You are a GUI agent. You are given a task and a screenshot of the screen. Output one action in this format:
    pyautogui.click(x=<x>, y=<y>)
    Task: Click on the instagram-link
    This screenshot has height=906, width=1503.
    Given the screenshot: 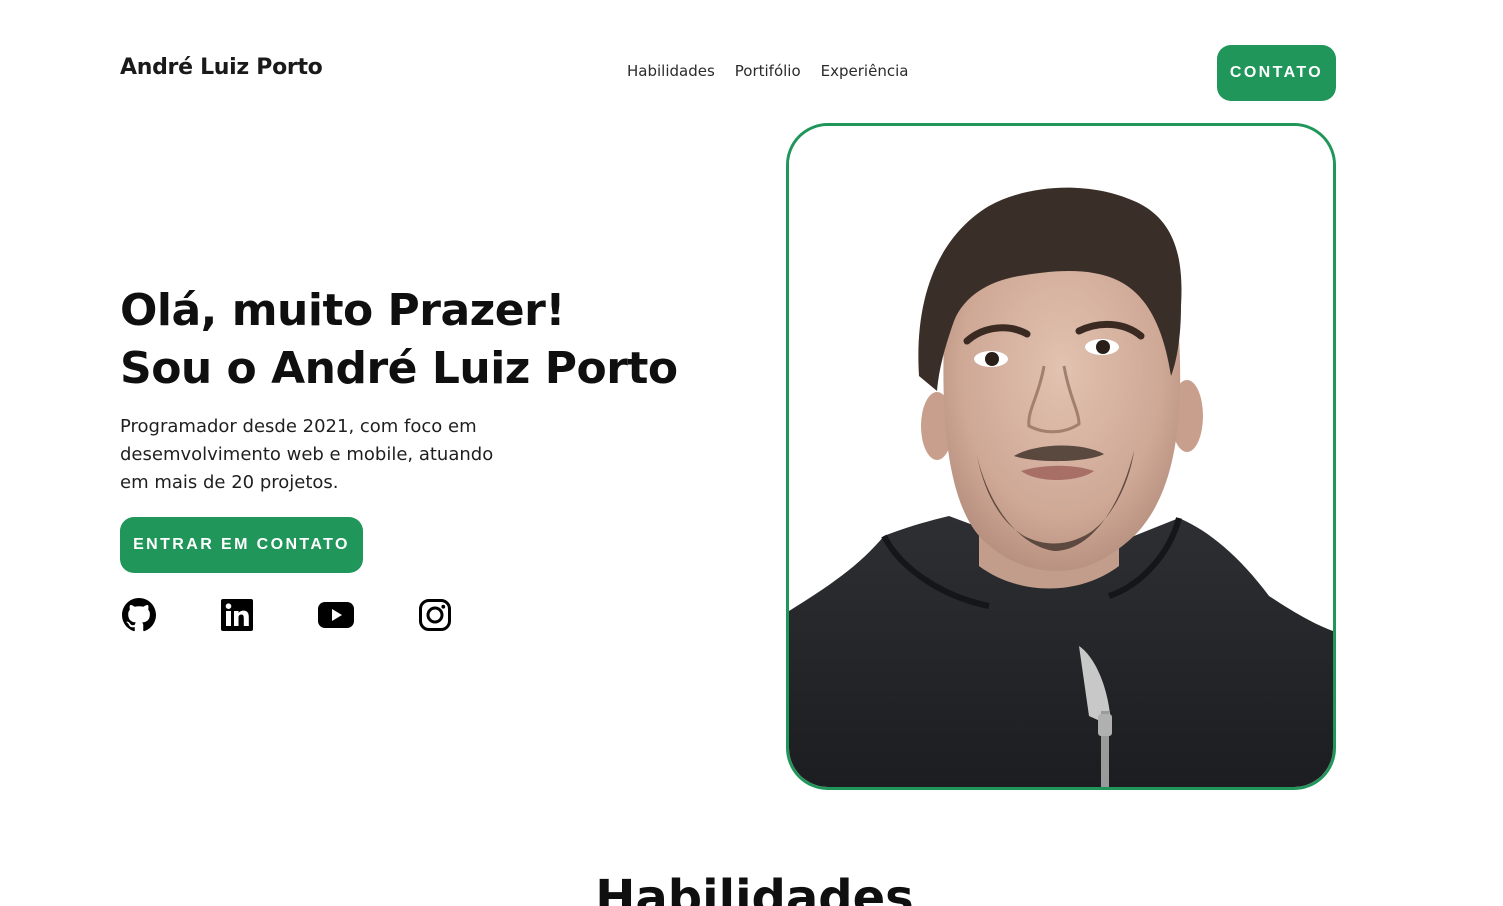 What is the action you would take?
    pyautogui.click(x=435, y=615)
    